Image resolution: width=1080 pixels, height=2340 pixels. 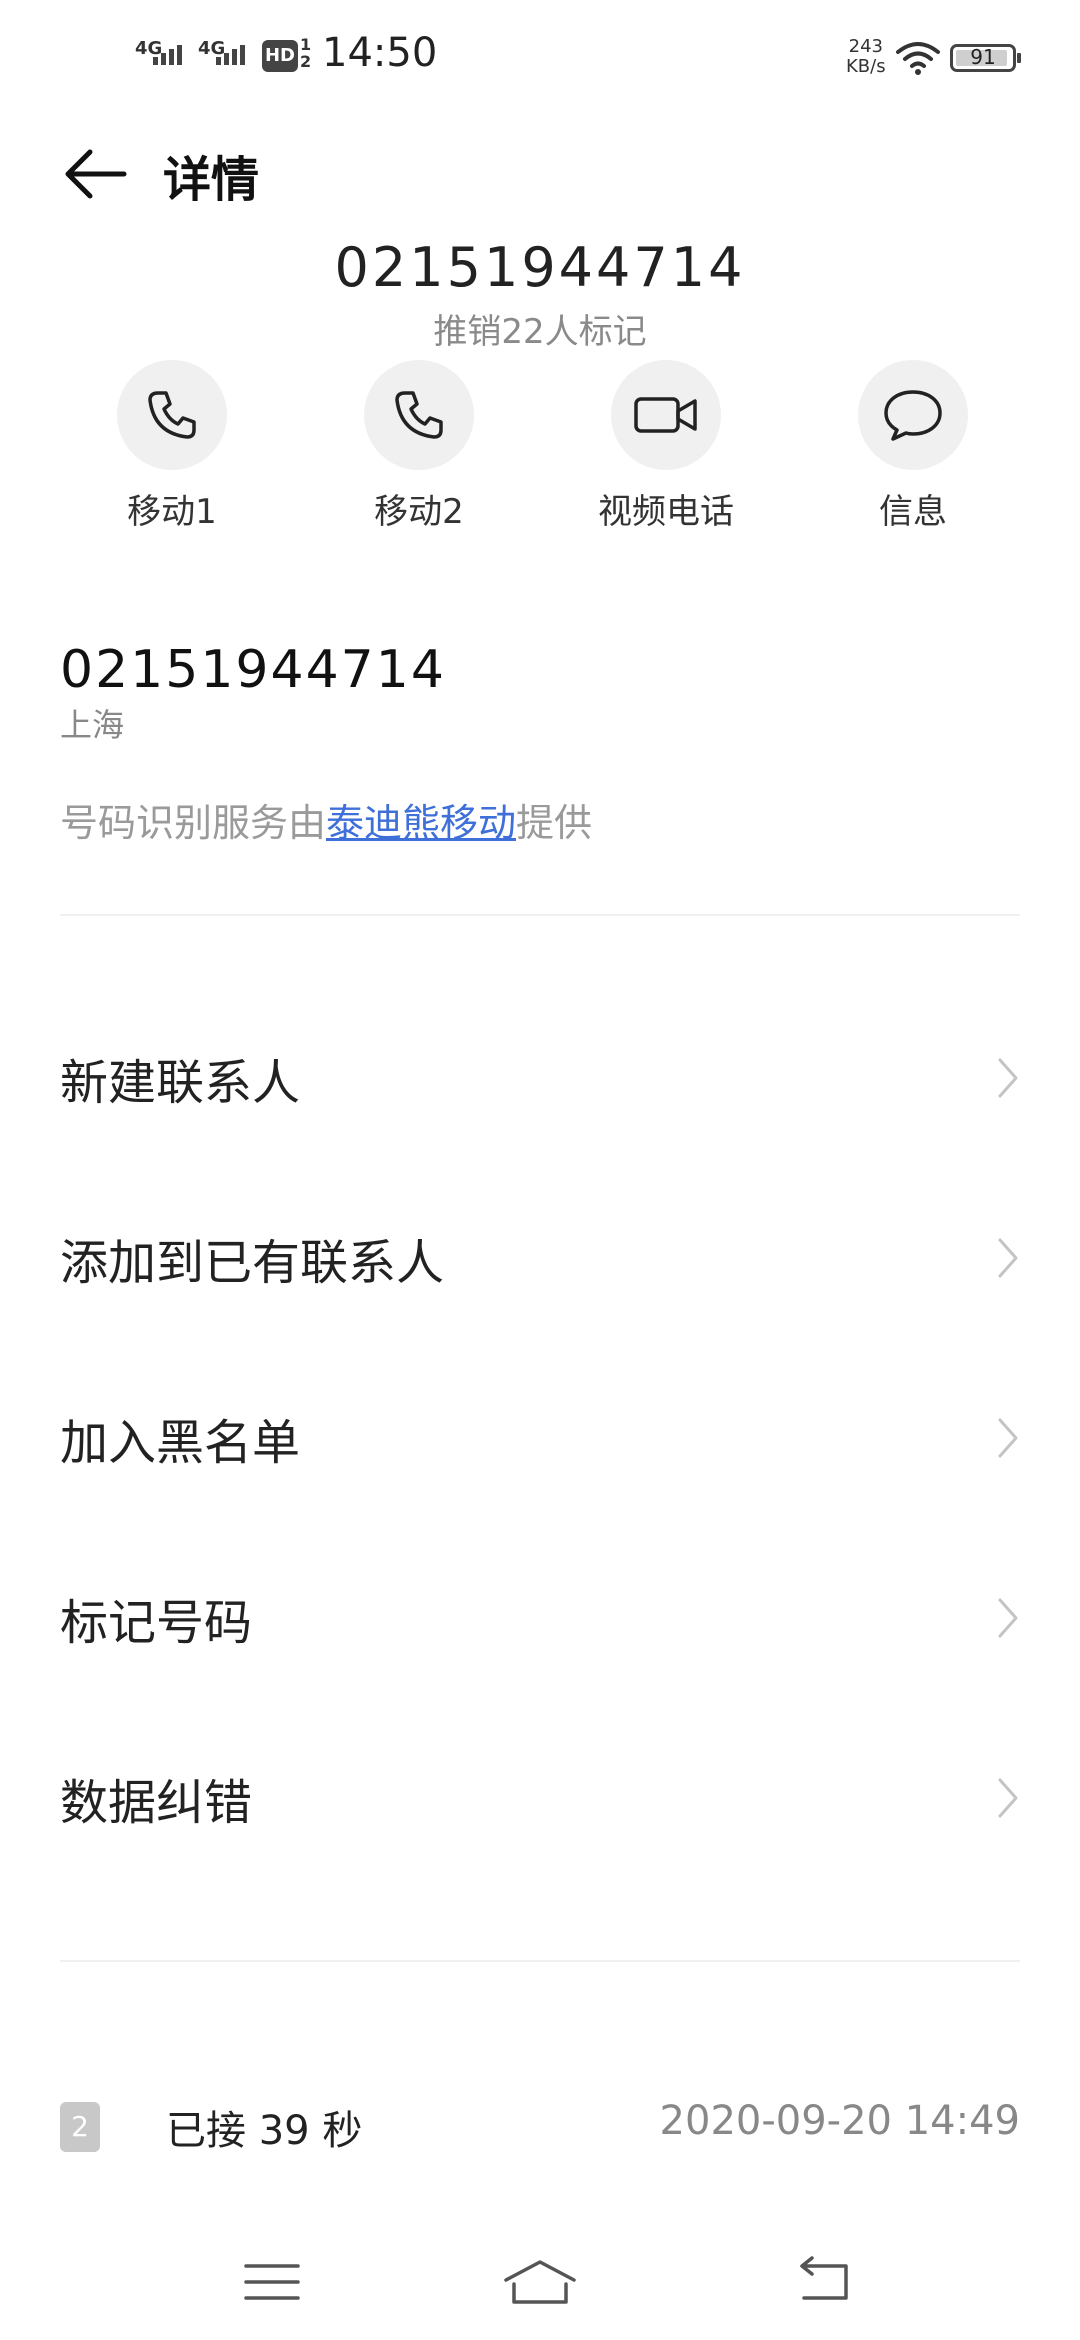 What do you see at coordinates (421, 823) in the screenshot?
I see `provider-link: 泰迪熊移动` at bounding box center [421, 823].